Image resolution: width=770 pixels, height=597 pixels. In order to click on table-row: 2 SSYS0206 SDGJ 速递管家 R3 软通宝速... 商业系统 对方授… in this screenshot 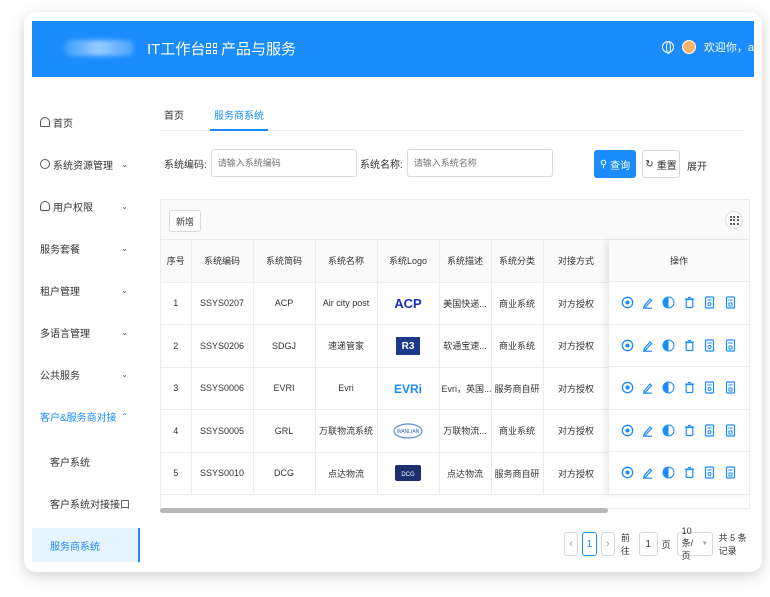, I will do `click(385, 346)`.